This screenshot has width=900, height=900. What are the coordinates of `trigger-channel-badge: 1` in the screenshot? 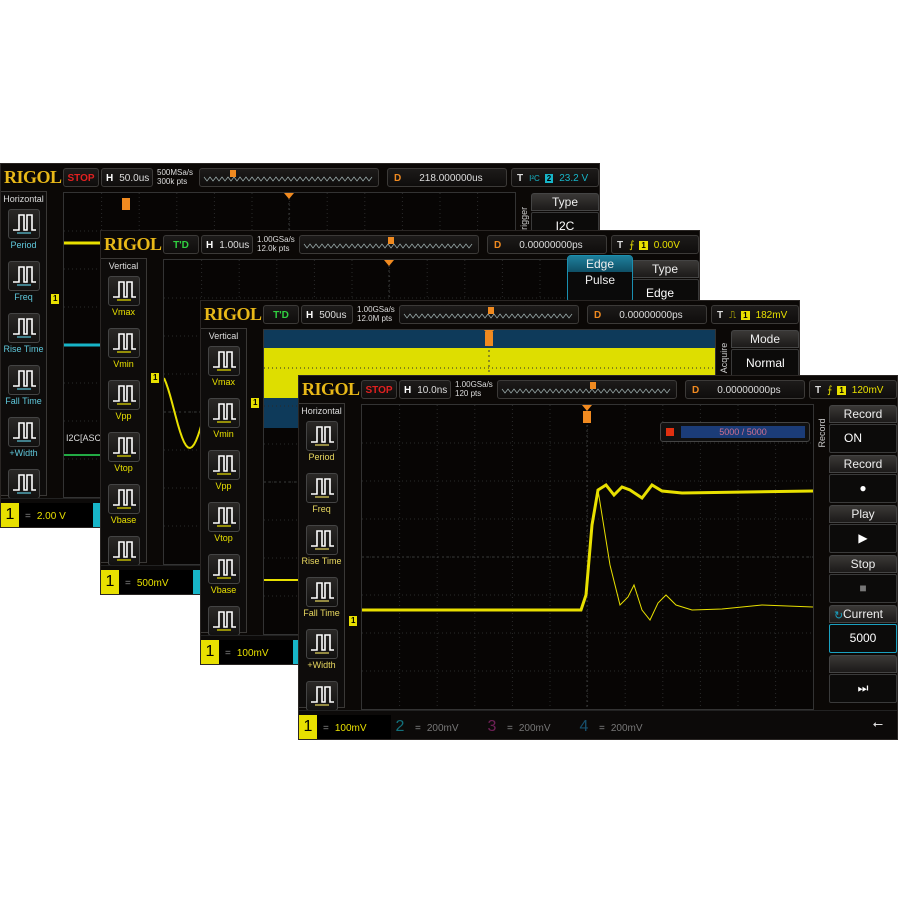 It's located at (745, 315).